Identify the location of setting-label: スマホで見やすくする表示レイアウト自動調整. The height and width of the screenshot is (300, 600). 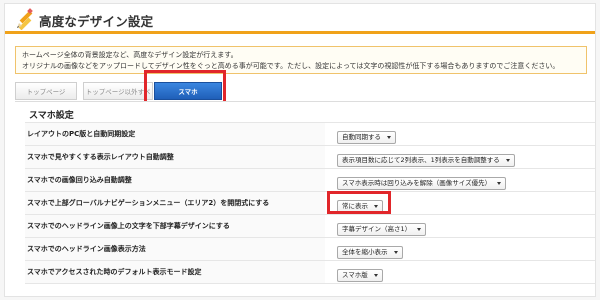
(175, 157).